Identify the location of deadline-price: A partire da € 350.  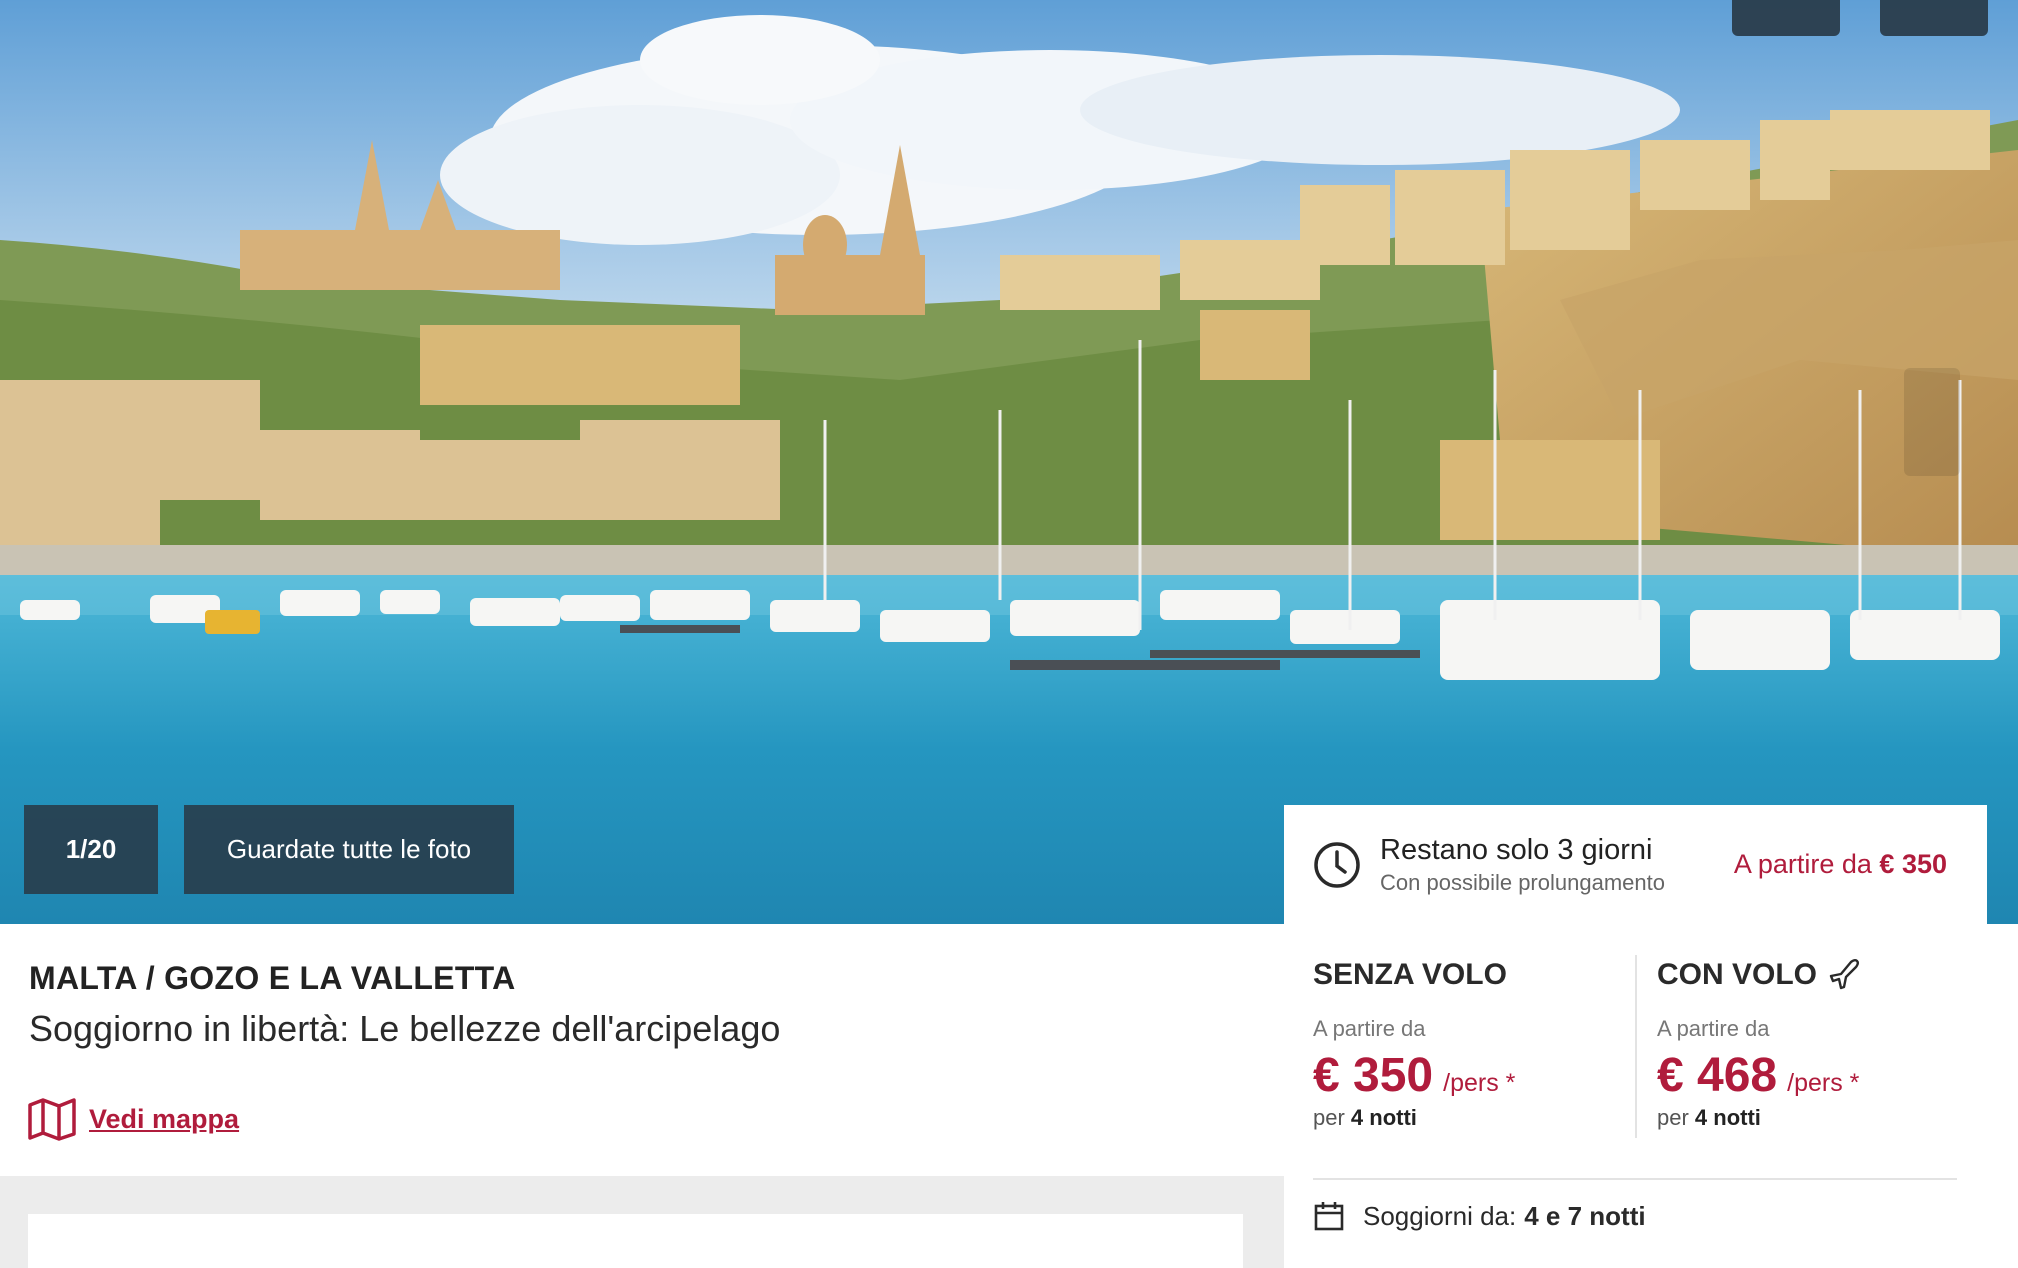
(1840, 864).